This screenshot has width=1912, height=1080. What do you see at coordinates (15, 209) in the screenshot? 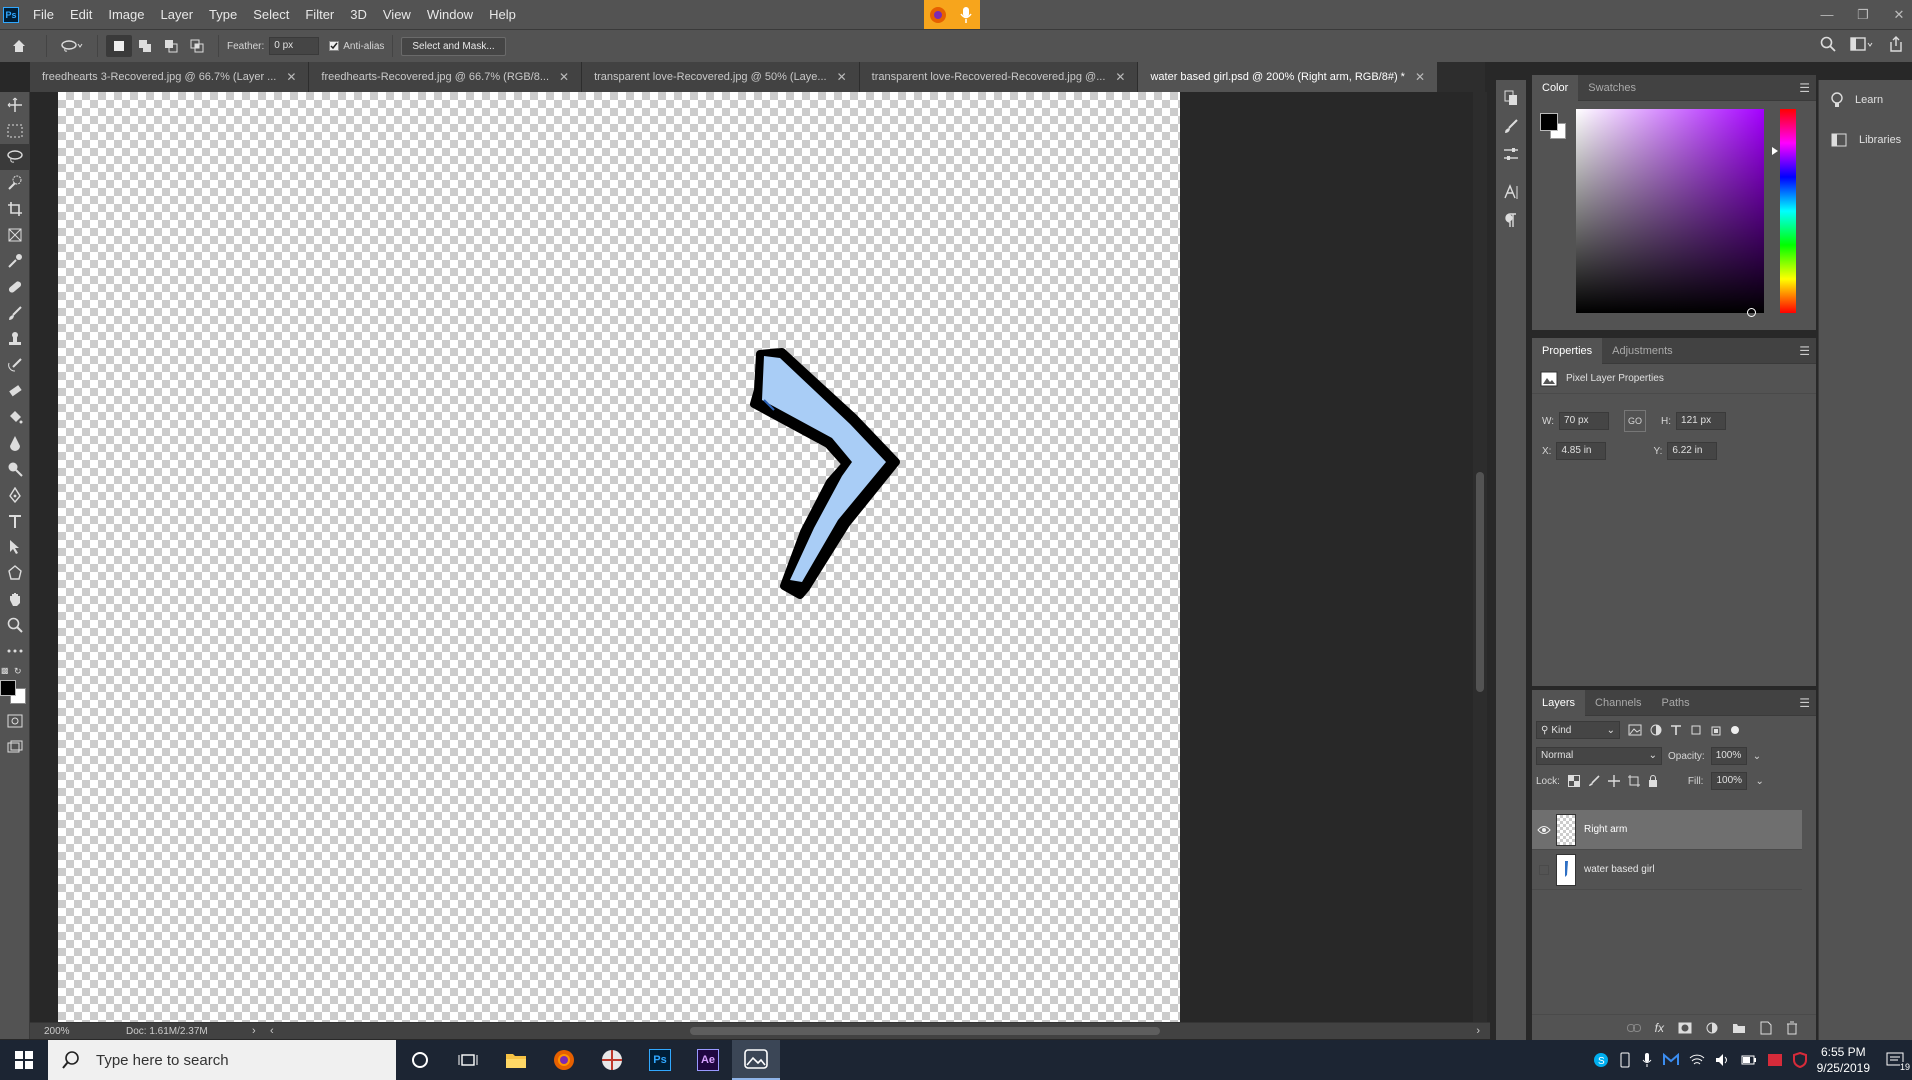
I see `crop-tool-icon` at bounding box center [15, 209].